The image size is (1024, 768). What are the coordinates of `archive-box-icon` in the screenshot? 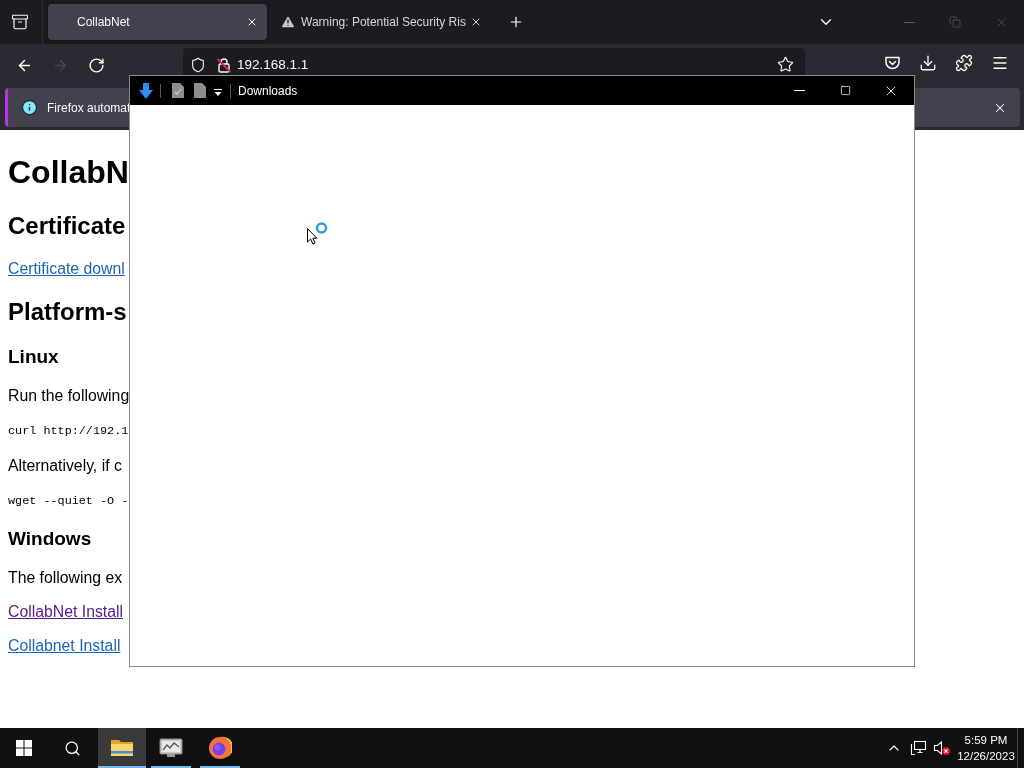 It's located at (20, 22).